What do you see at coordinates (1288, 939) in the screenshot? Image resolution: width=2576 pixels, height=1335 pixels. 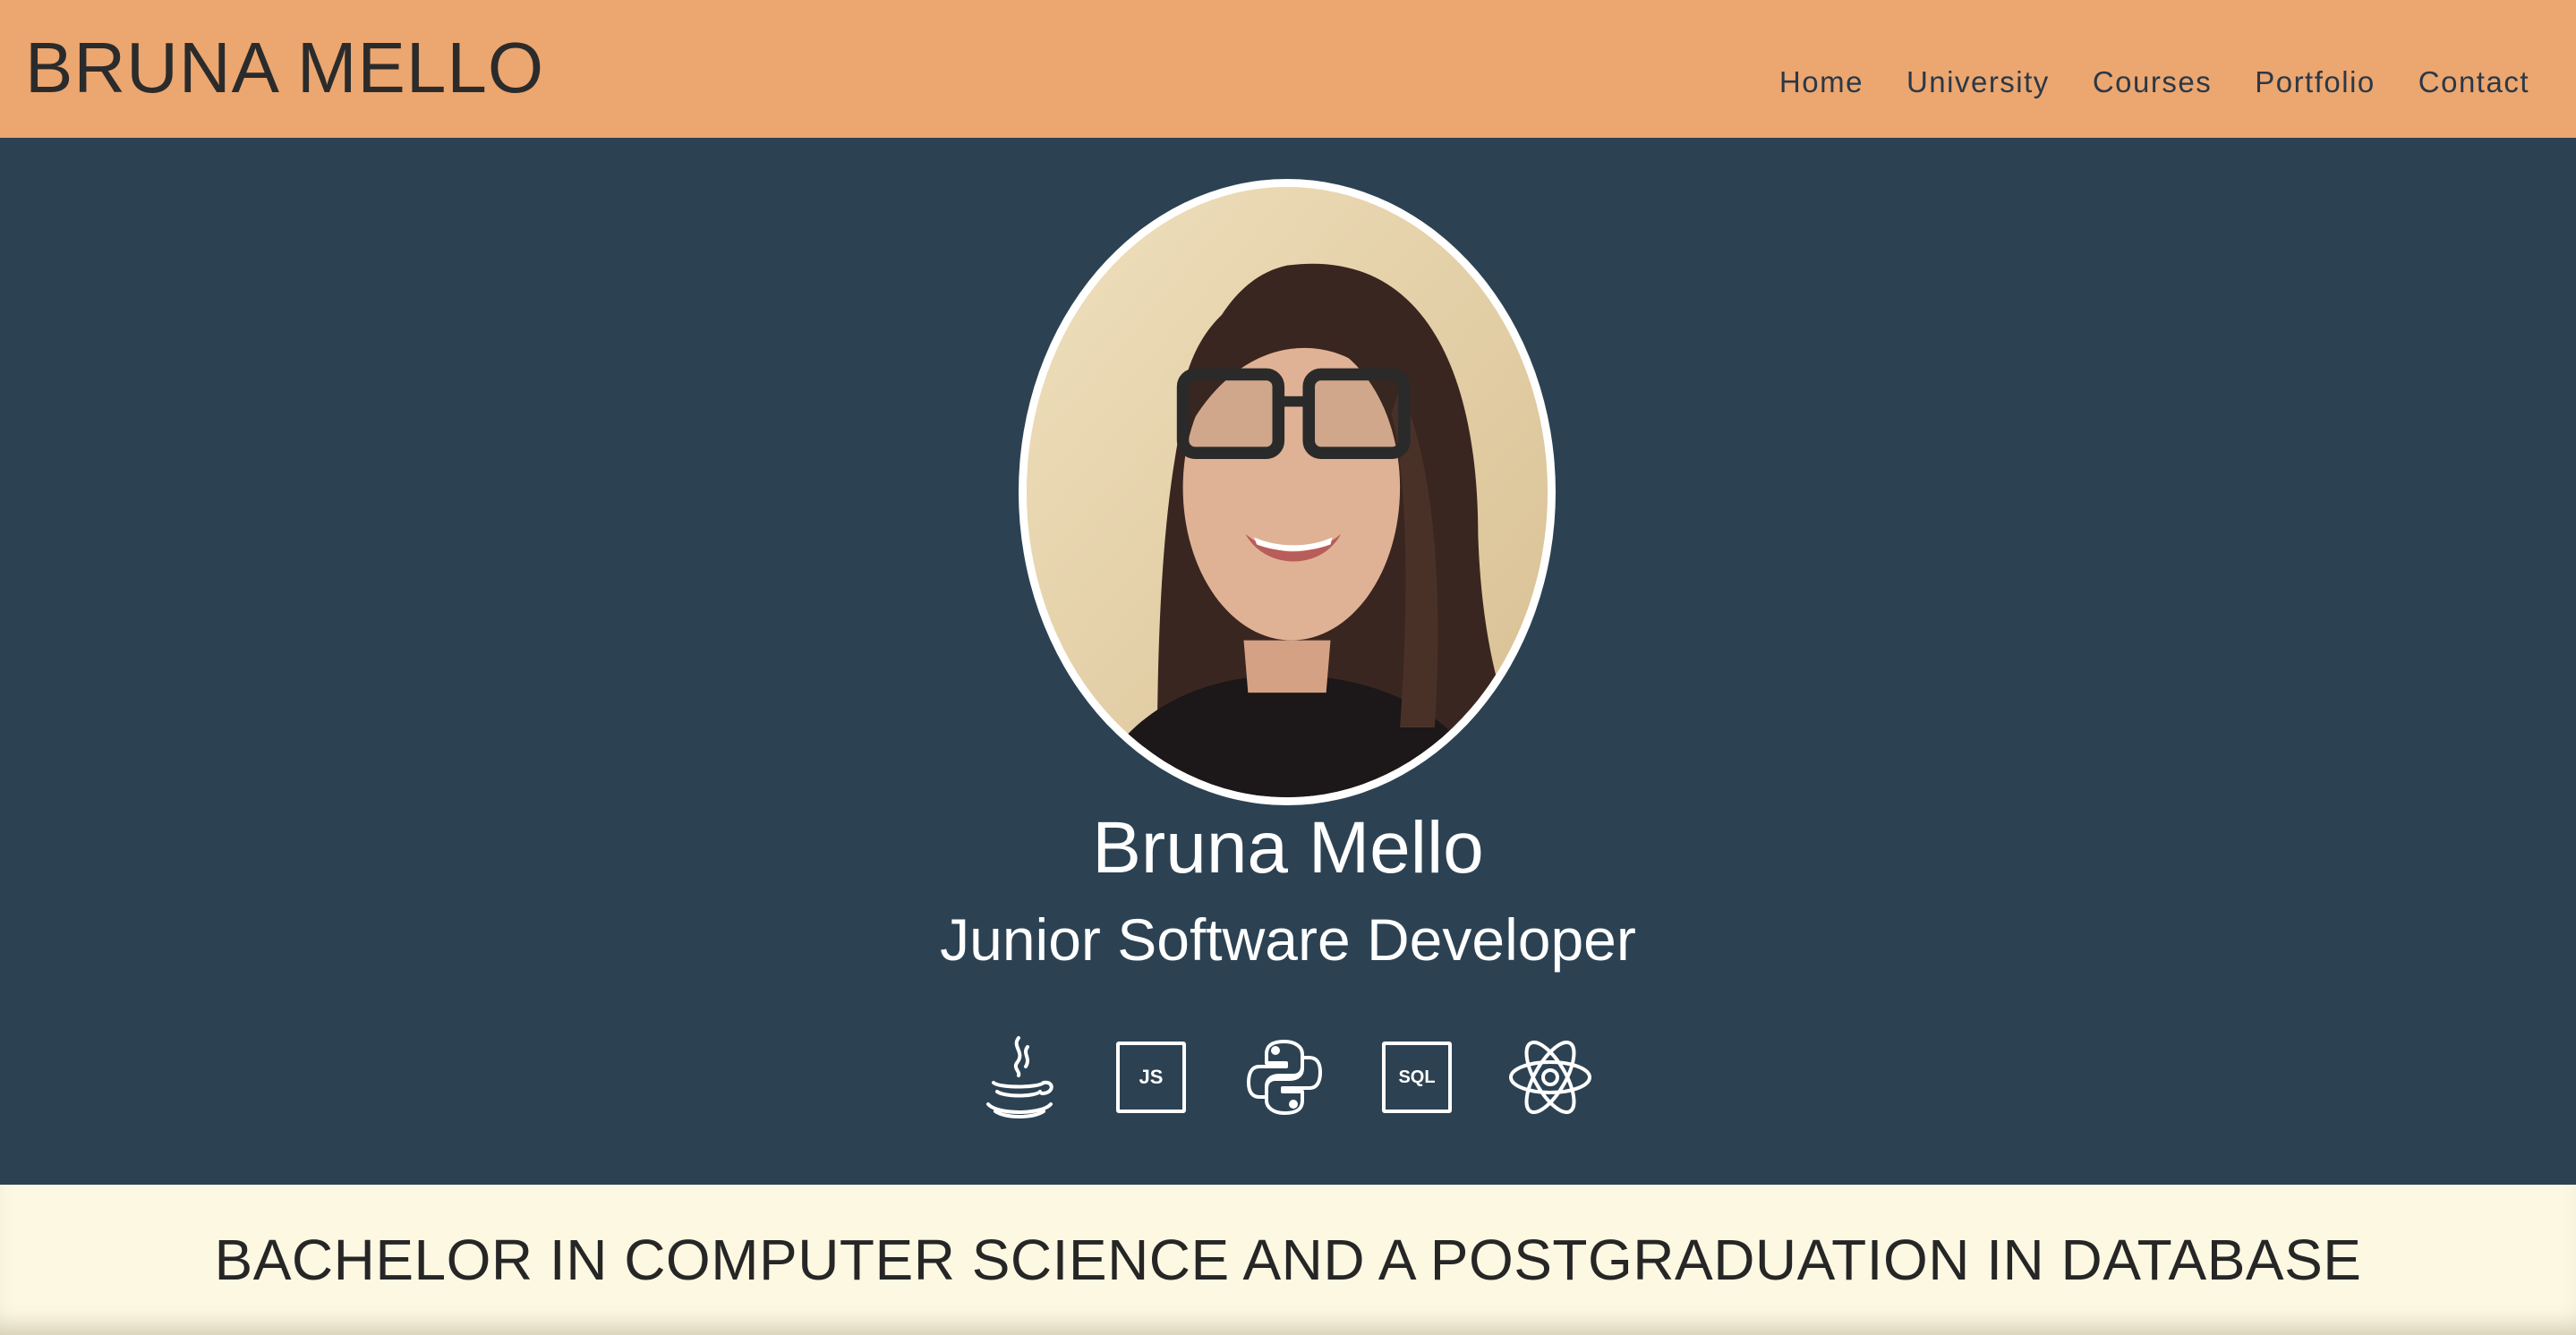 I see `profile-role: Junior Software Developer` at bounding box center [1288, 939].